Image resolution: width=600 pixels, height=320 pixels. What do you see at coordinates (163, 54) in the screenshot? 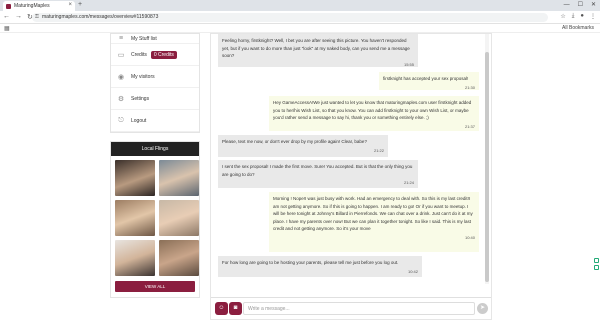
I see `credits-badge: 0 Credits` at bounding box center [163, 54].